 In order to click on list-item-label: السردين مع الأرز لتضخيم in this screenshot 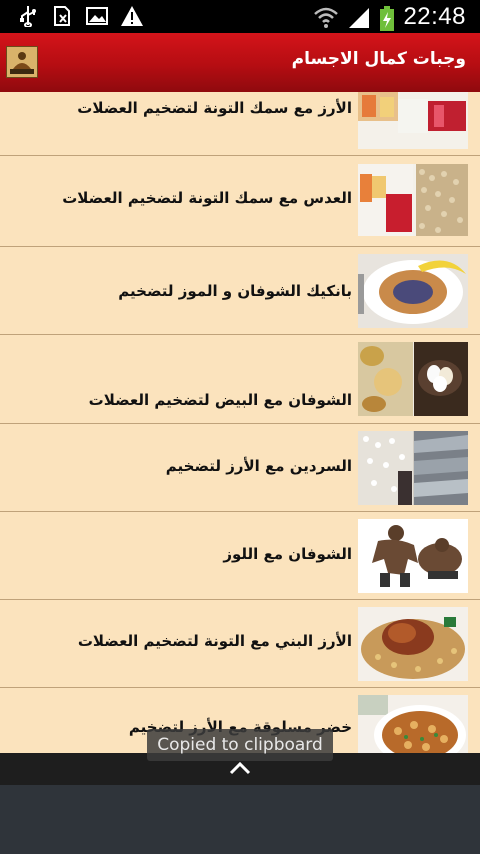, I will do `click(258, 466)`.